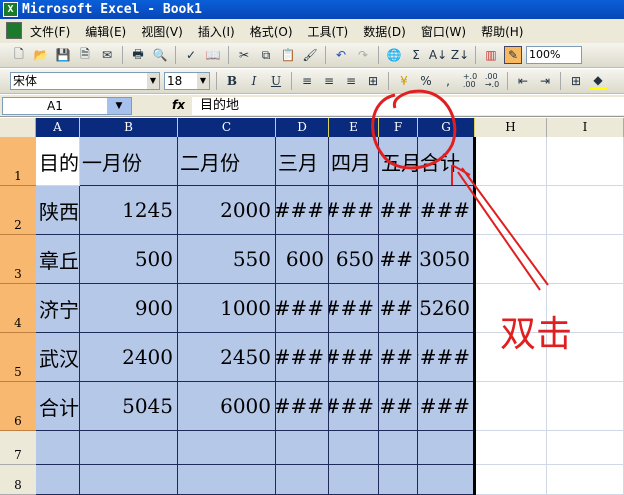 The image size is (624, 495). What do you see at coordinates (536, 334) in the screenshot?
I see `annotation-text: 双击` at bounding box center [536, 334].